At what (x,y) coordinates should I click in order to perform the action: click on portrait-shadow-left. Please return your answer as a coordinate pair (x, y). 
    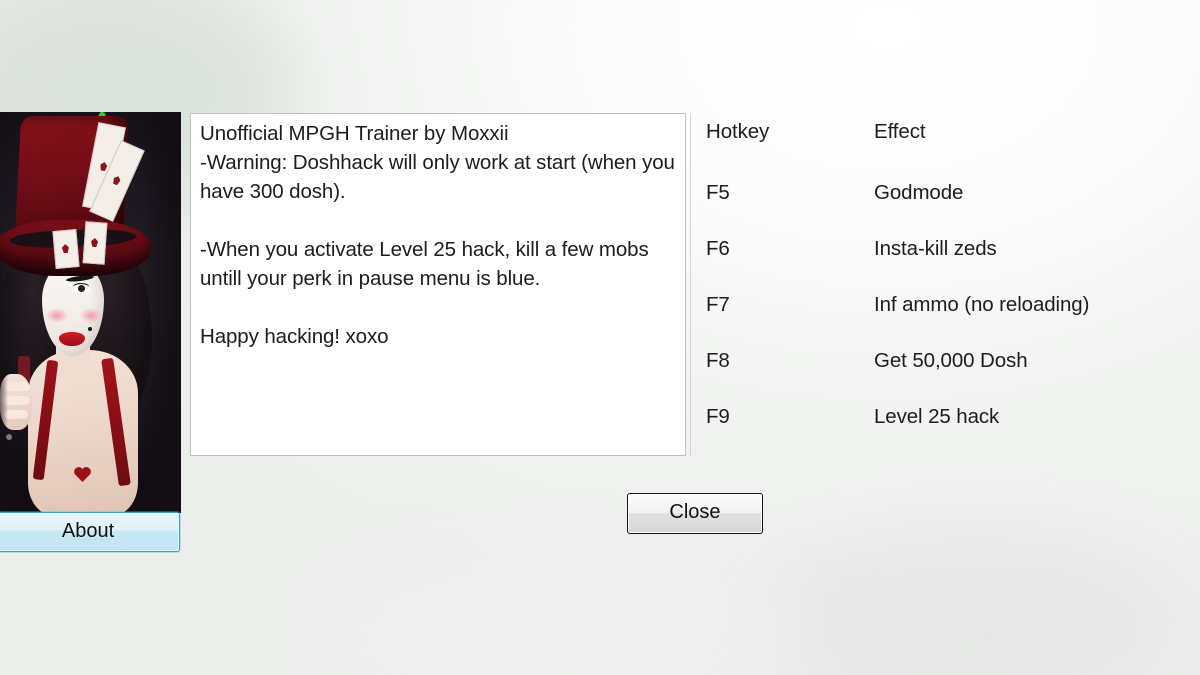
    Looking at the image, I should click on (4, 387).